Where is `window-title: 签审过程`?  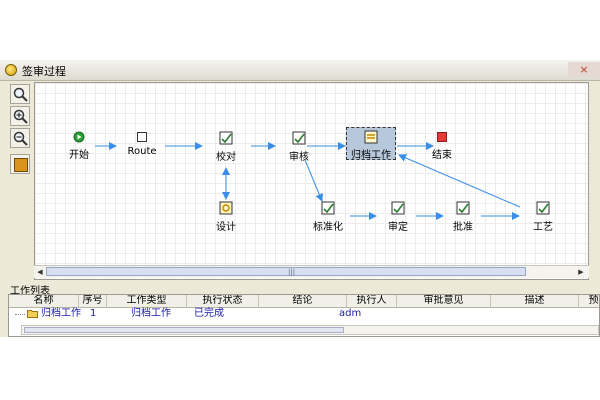
window-title: 签审过程 is located at coordinates (44, 71).